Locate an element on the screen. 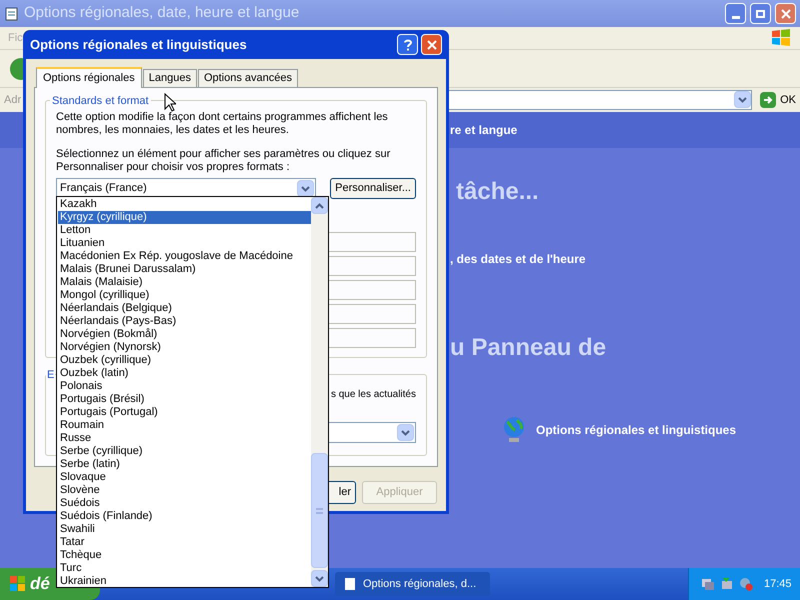 The width and height of the screenshot is (800, 600). list-item: Macédonien Ex Rép. yougoslave de Macédoine is located at coordinates (184, 256).